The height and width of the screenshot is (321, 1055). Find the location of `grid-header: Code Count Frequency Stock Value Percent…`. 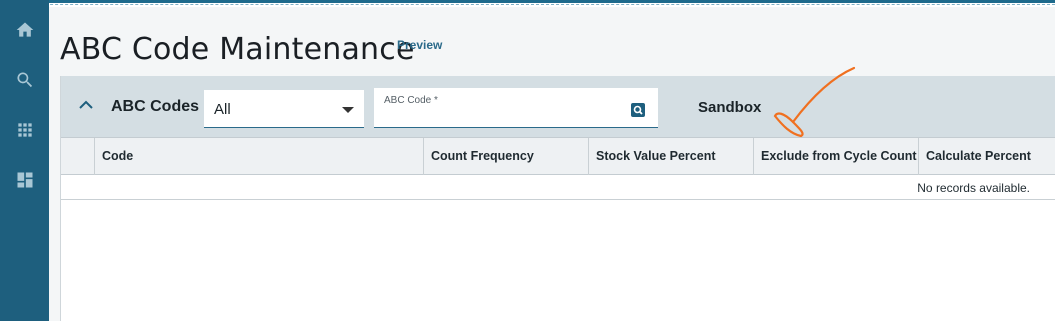

grid-header: Code Count Frequency Stock Value Percent… is located at coordinates (558, 156).